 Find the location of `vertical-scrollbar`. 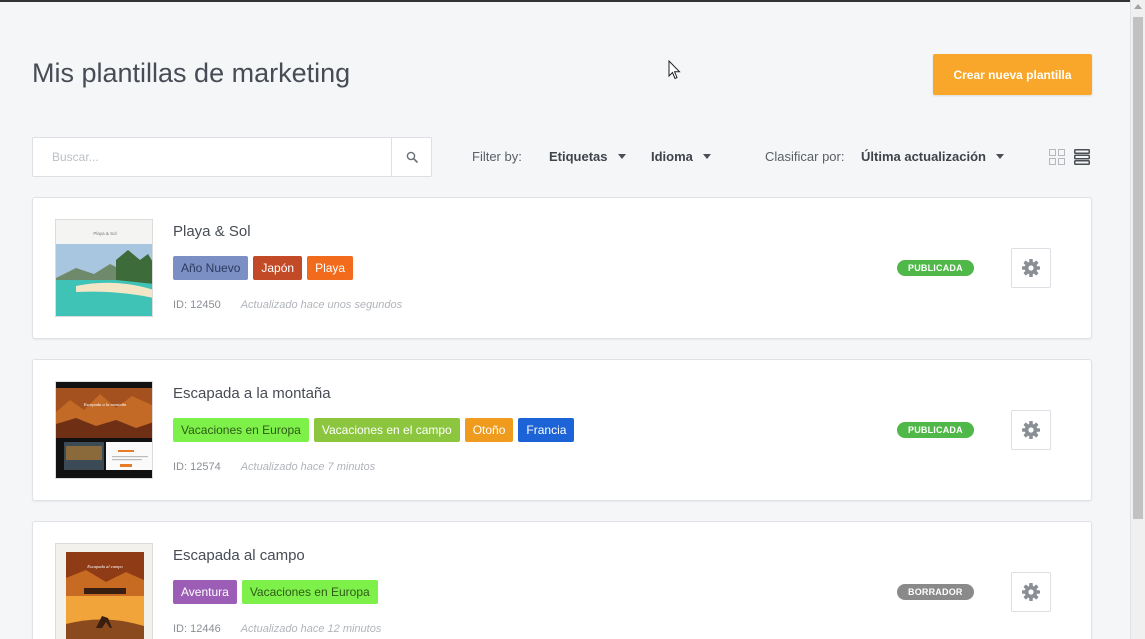

vertical-scrollbar is located at coordinates (1137, 319).